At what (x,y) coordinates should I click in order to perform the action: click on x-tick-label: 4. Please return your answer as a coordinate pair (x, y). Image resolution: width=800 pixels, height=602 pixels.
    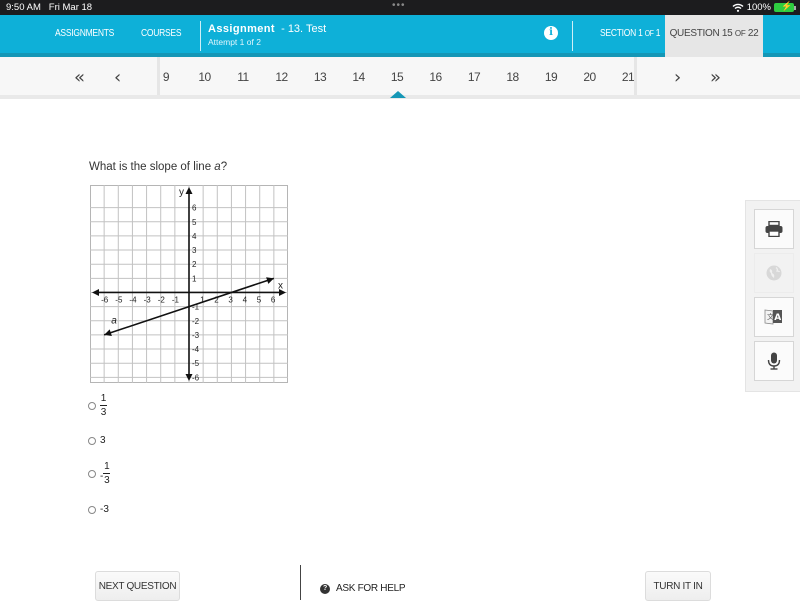
    Looking at the image, I should click on (245, 299).